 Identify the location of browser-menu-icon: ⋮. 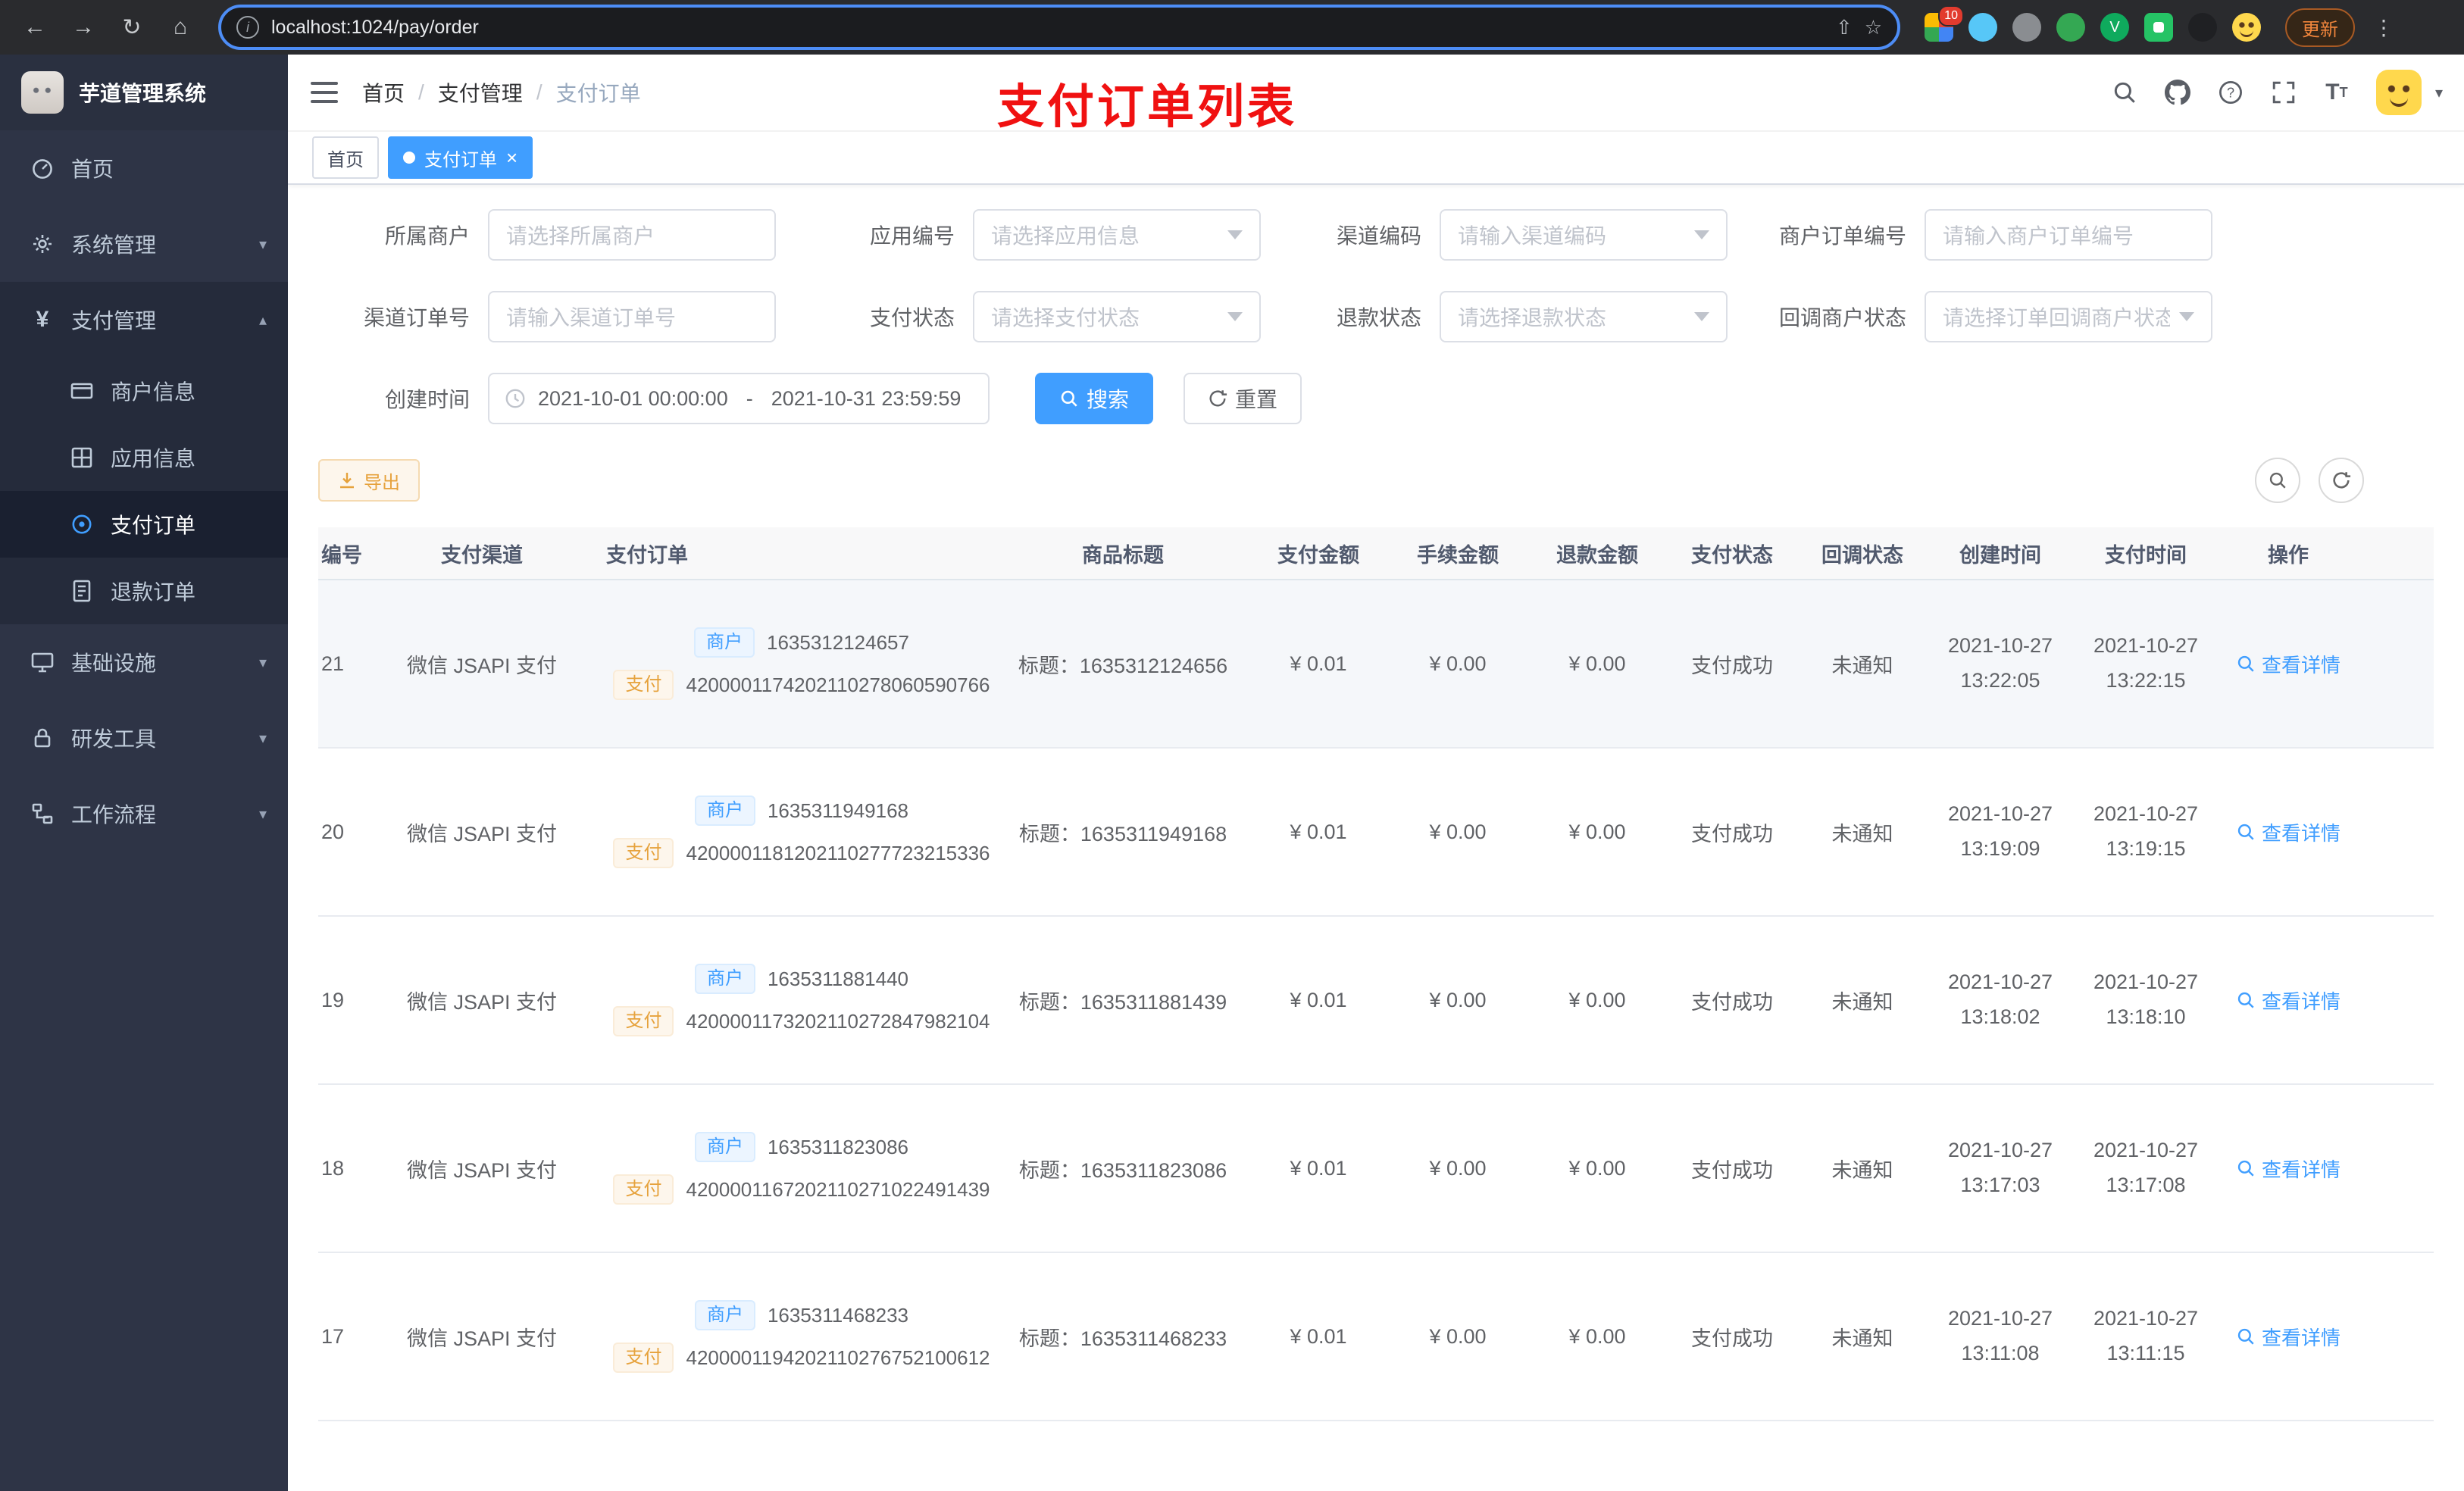
(2383, 27).